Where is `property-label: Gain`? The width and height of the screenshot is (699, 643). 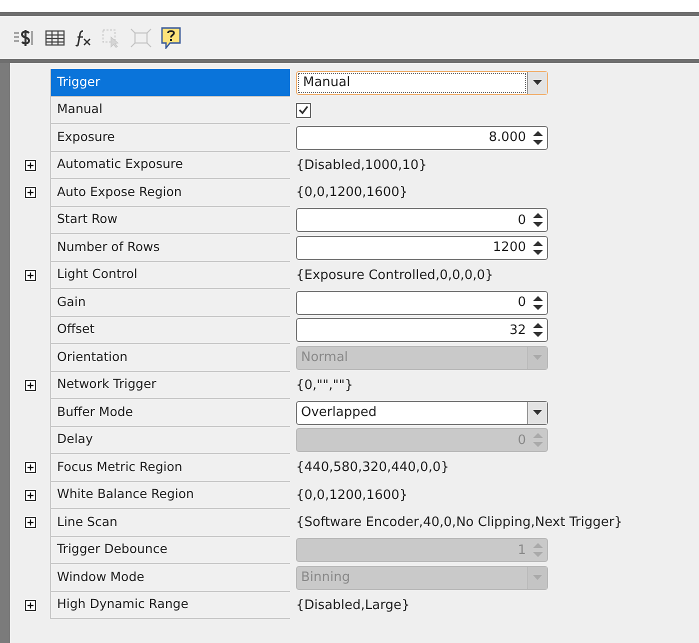
property-label: Gain is located at coordinates (170, 302).